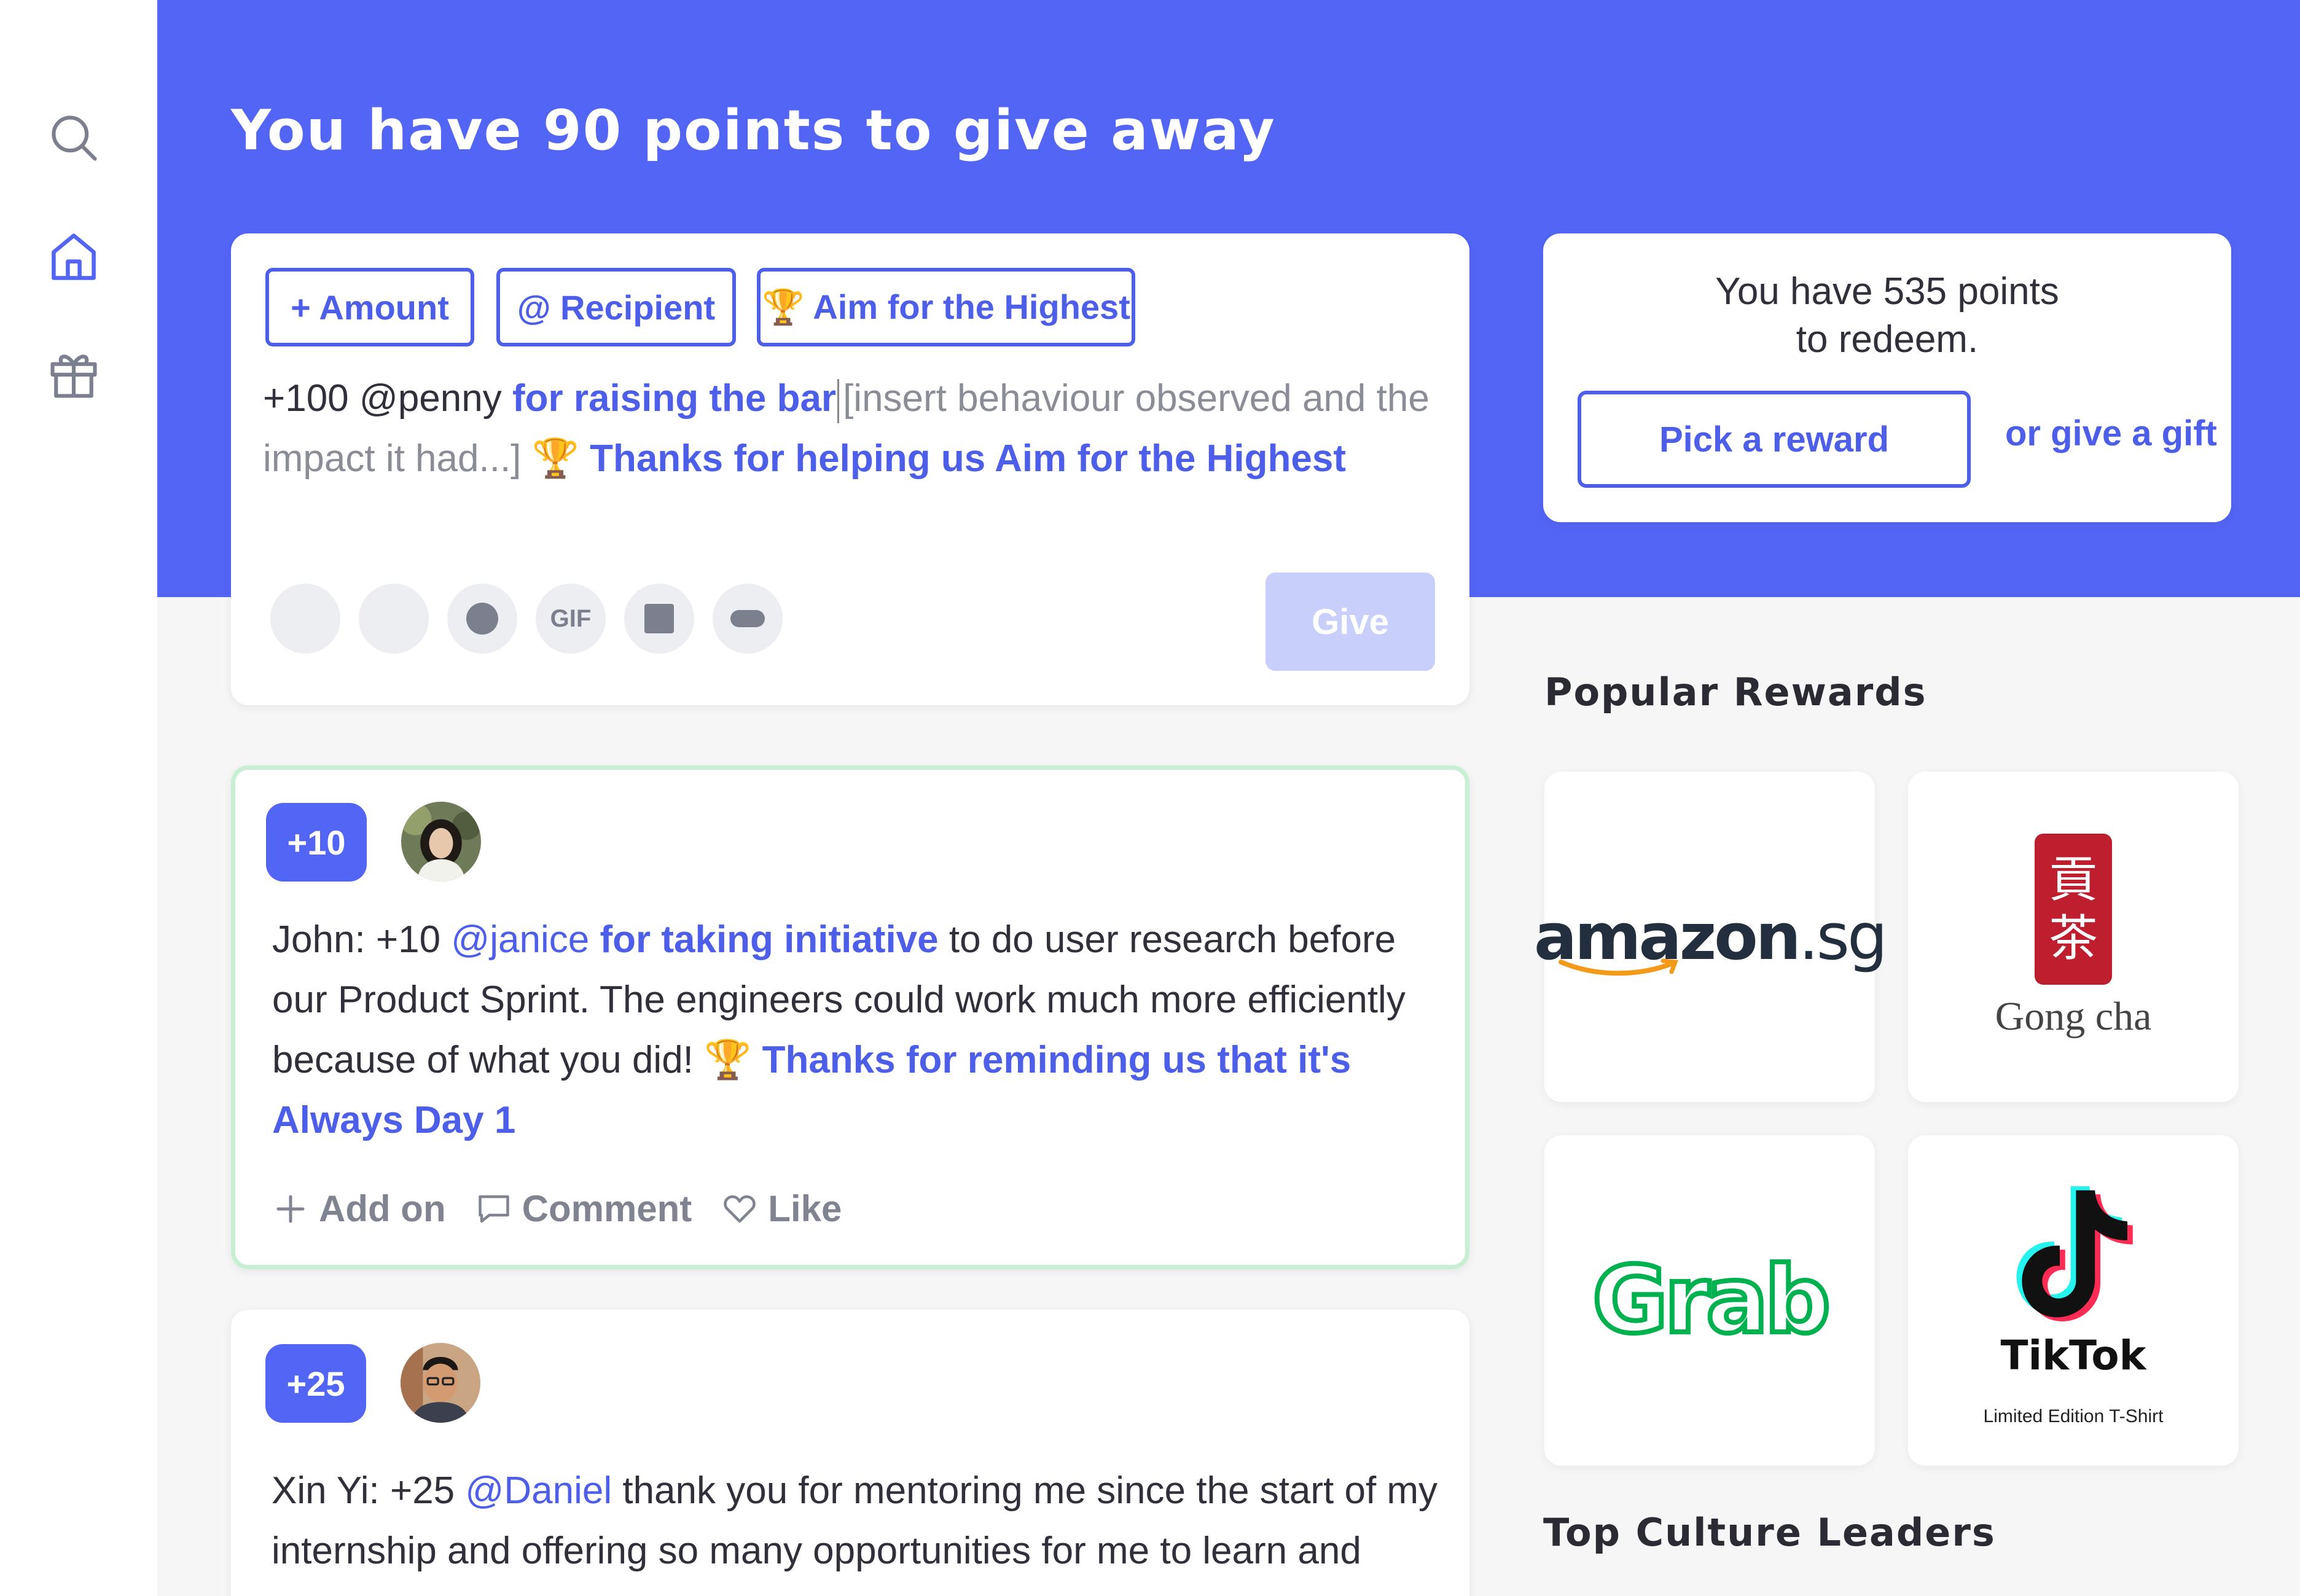 The image size is (2300, 1596). I want to click on gif-button: GIF, so click(571, 619).